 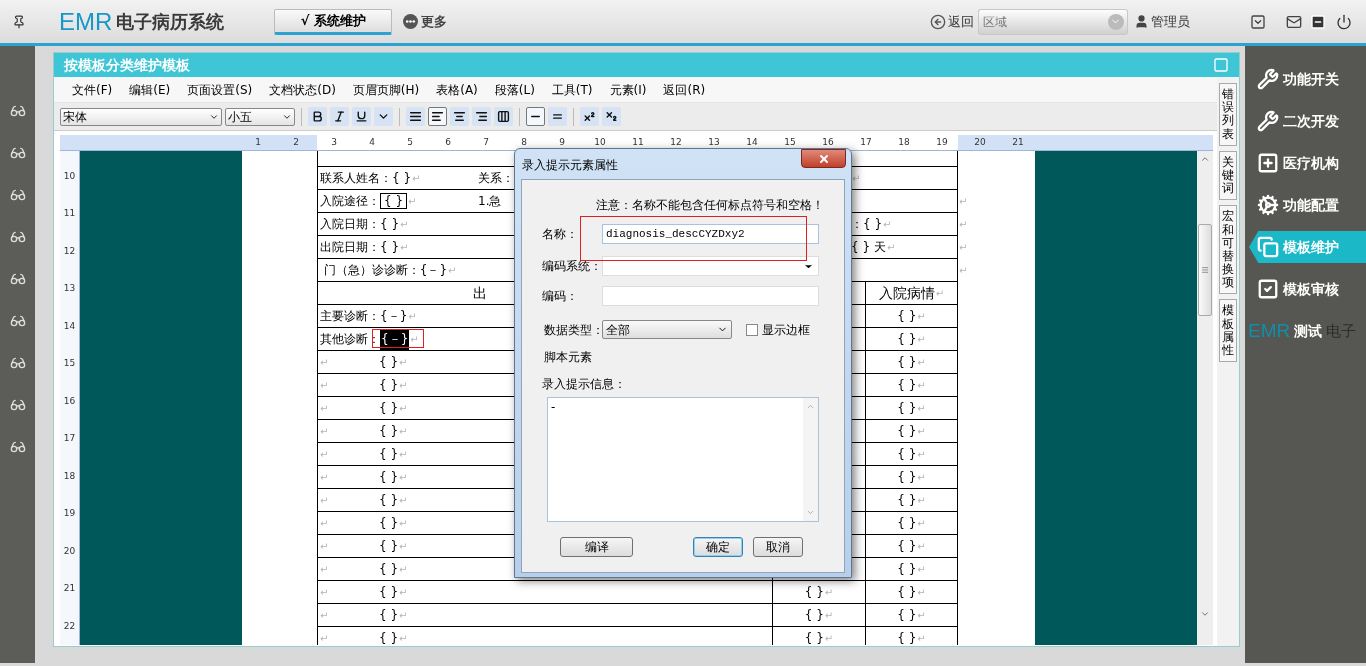 What do you see at coordinates (296, 142) in the screenshot?
I see `ruler-number: 2` at bounding box center [296, 142].